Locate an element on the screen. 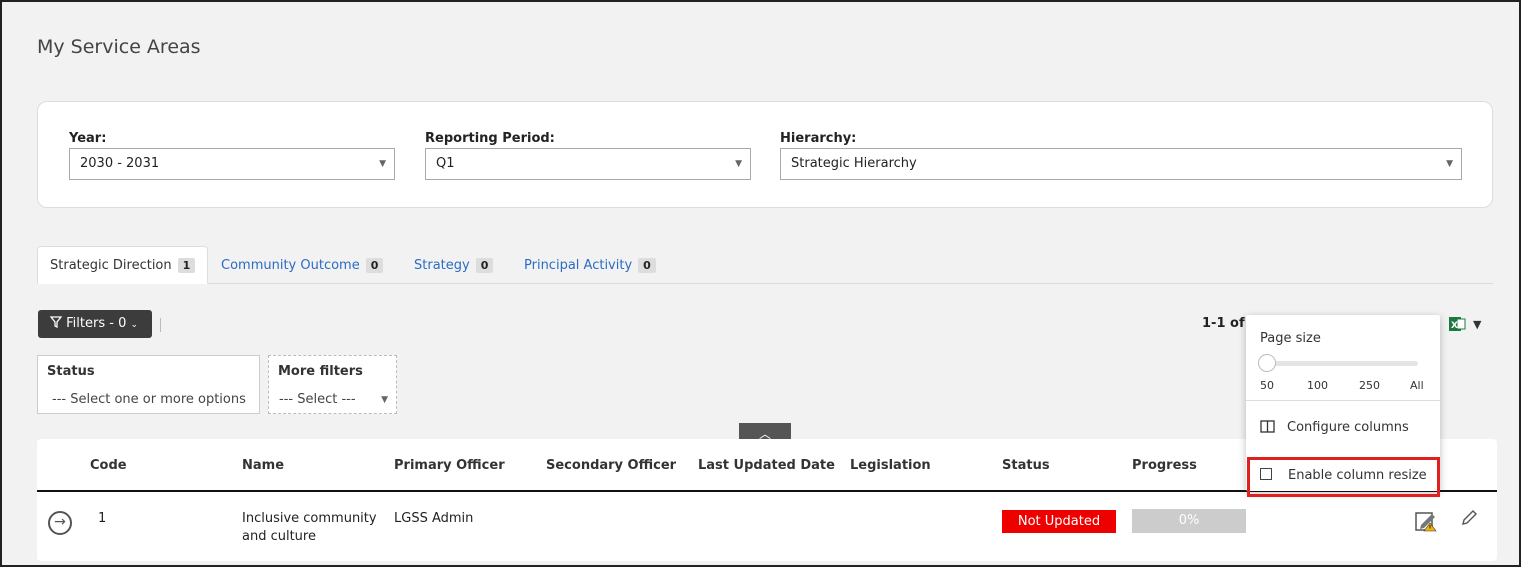 This screenshot has height=567, width=1521. more-filters-placeholder: --- Select --- is located at coordinates (317, 399).